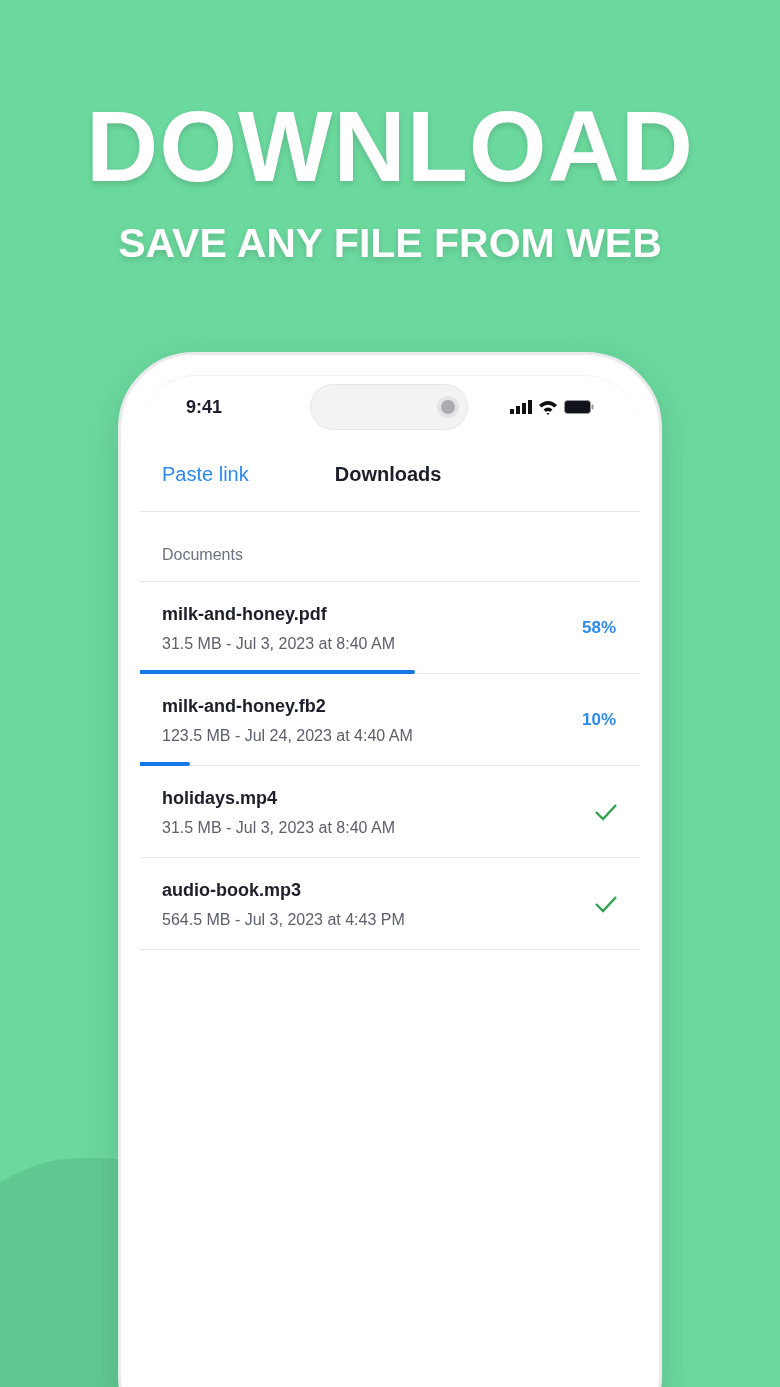 Image resolution: width=780 pixels, height=1387 pixels. Describe the element at coordinates (598, 627) in the screenshot. I see `progress-percent: 58%` at that location.